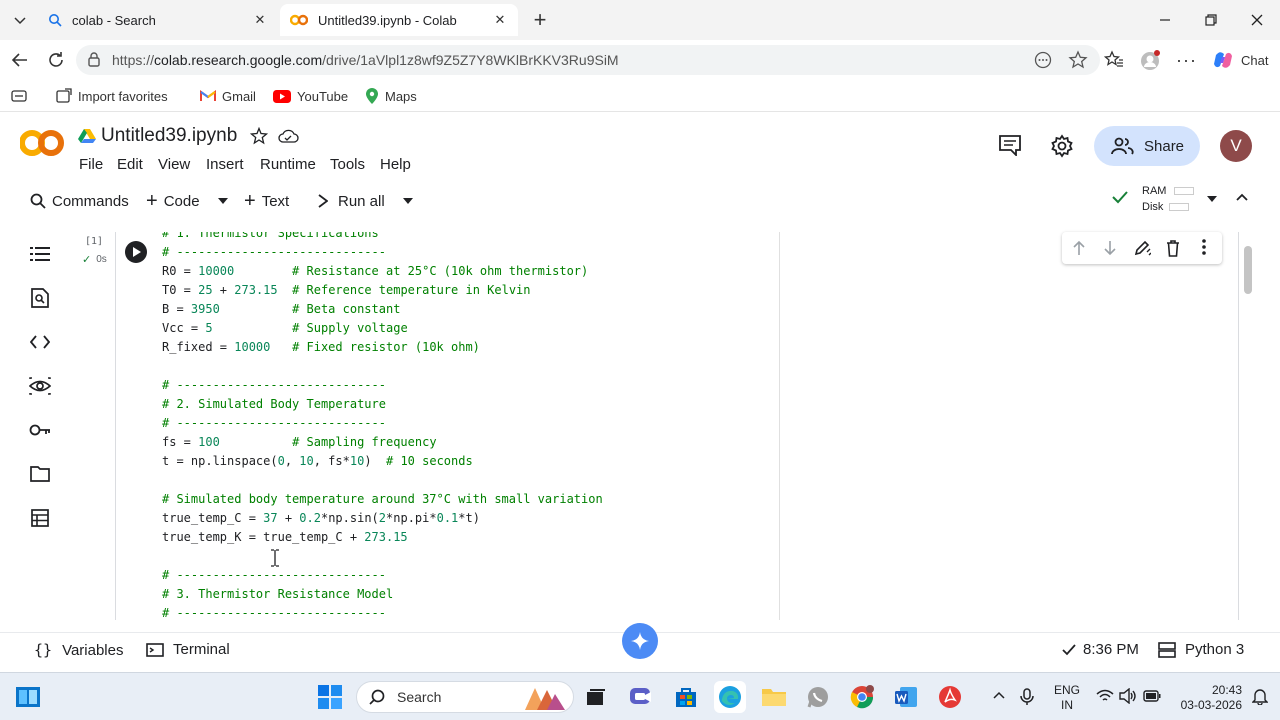 This screenshot has height=720, width=1280. Describe the element at coordinates (382, 328) in the screenshot. I see `code-line: Vcc = 5 # Supply voltage` at that location.